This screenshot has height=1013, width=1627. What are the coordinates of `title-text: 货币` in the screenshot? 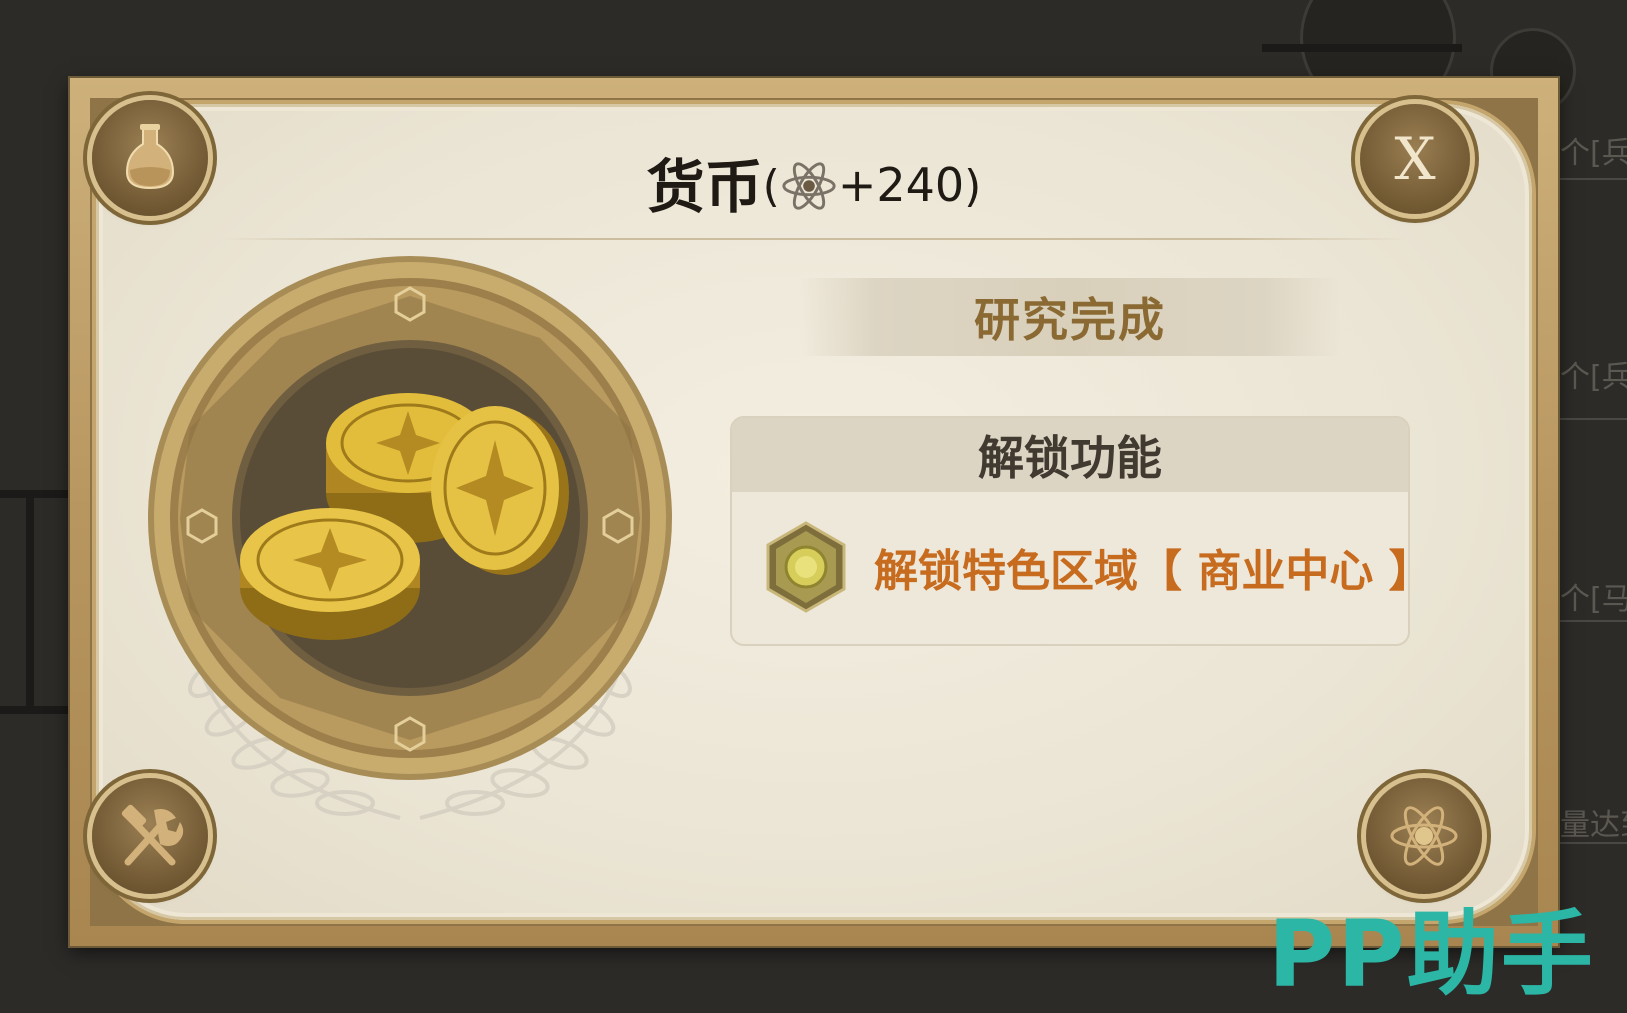 It's located at (704, 187).